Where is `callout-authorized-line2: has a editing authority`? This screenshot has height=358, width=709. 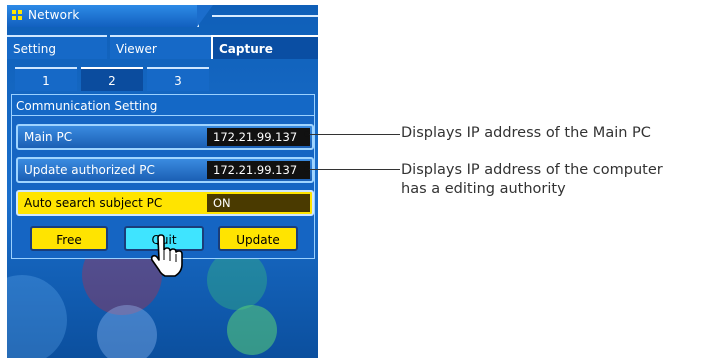
callout-authorized-line2: has a editing authority is located at coordinates (483, 189).